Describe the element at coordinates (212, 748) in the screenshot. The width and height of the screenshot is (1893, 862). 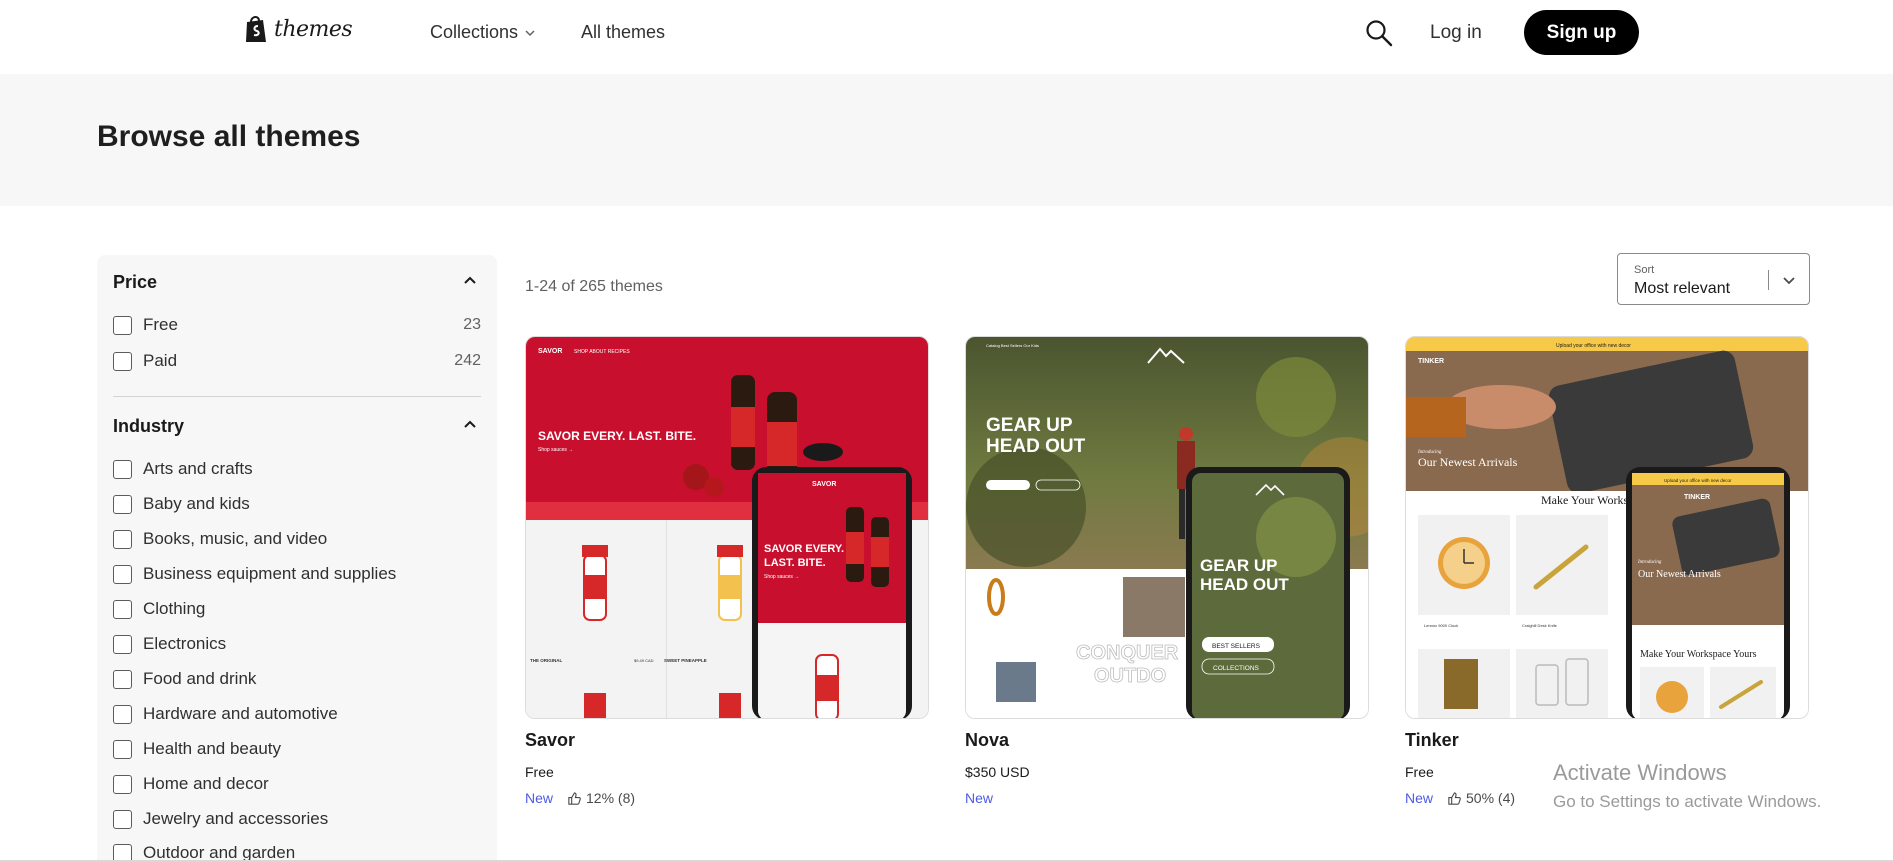
I see `option-label: Health and beauty` at that location.